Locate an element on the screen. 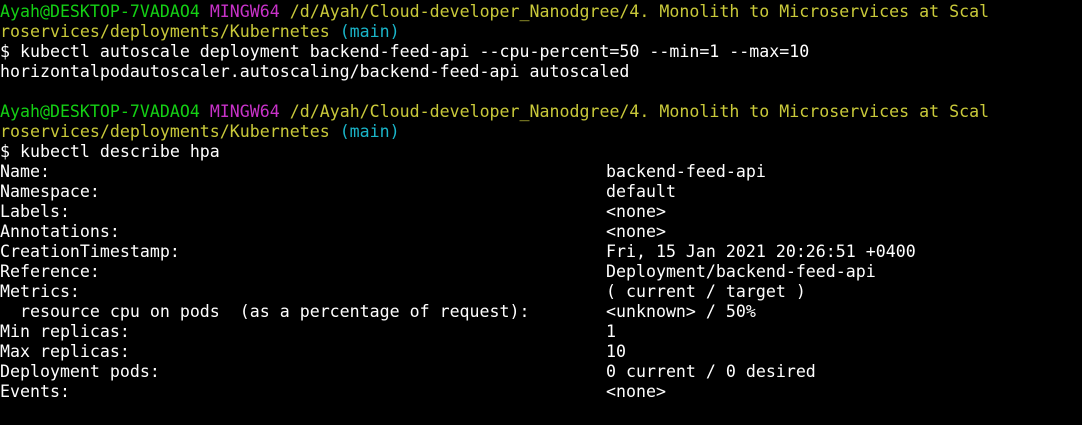 The image size is (1082, 425). hpa-row-max-replicas: Max replicas: 10 is located at coordinates (541, 352).